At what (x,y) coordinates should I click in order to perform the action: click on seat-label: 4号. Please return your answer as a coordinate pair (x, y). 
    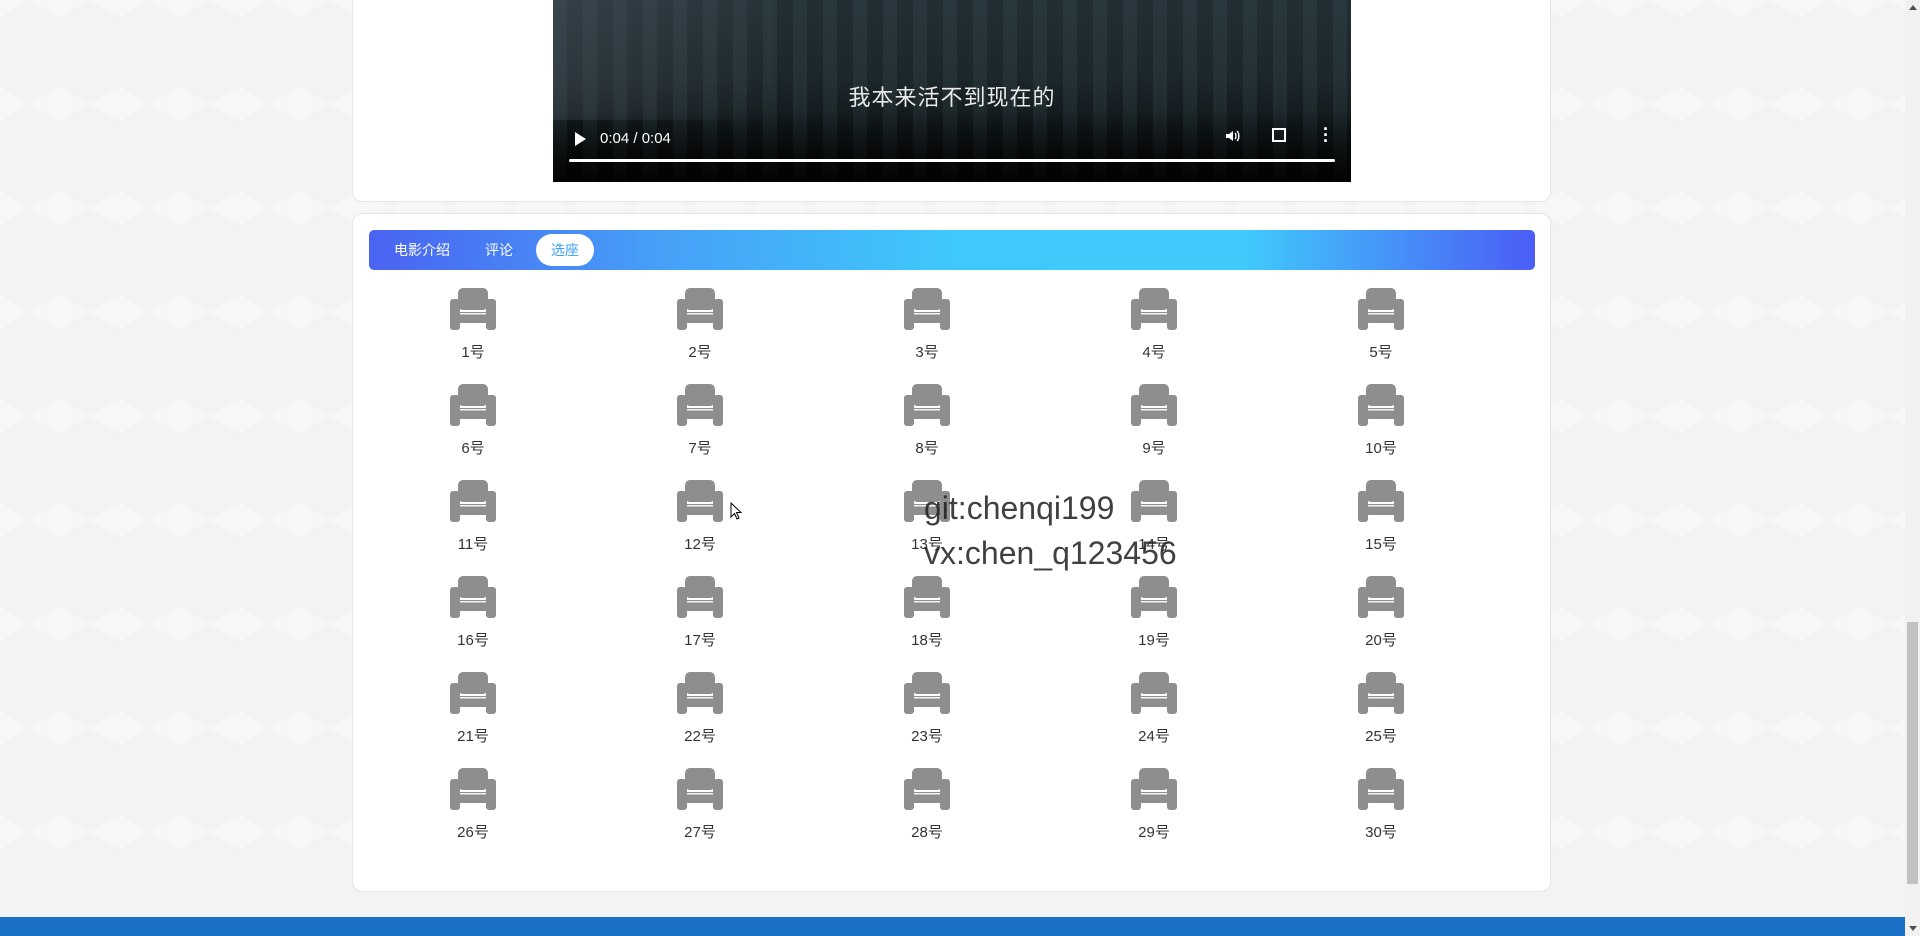
    Looking at the image, I should click on (1154, 352).